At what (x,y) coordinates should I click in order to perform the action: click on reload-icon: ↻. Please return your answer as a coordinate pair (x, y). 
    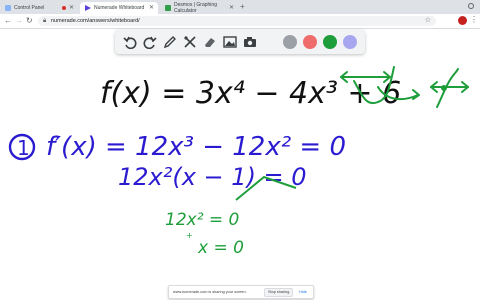
    Looking at the image, I should click on (29, 21).